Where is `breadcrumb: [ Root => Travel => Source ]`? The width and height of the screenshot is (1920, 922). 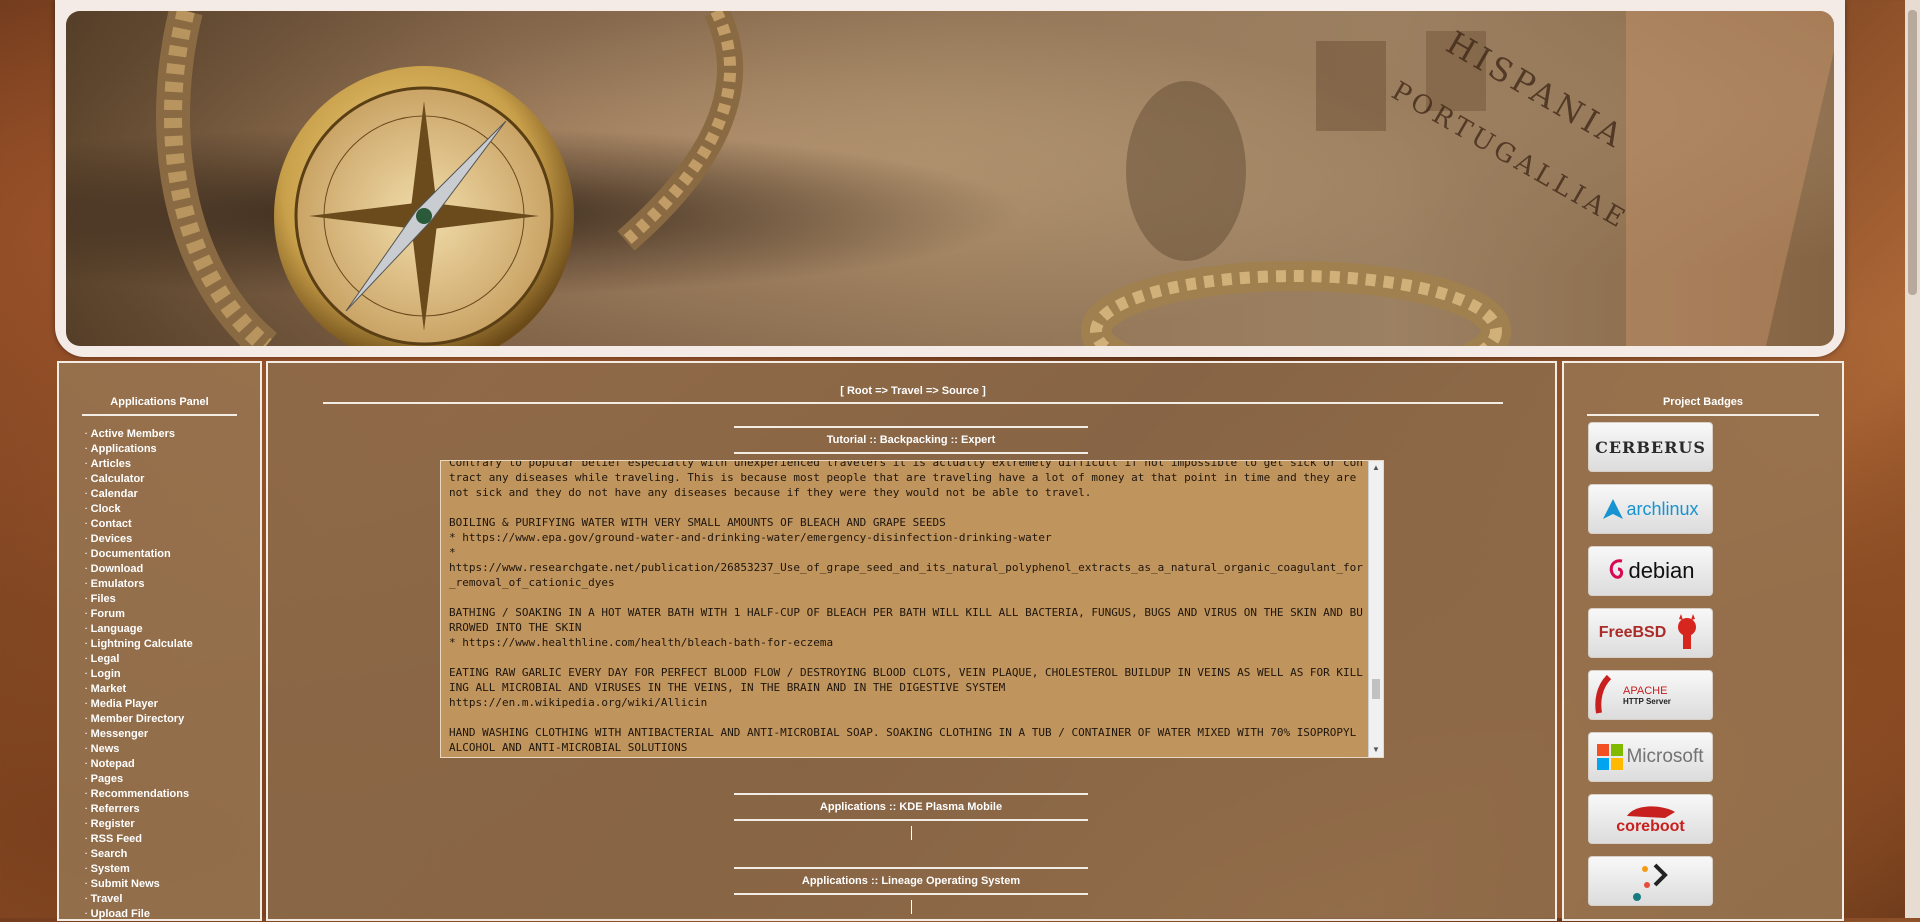
breadcrumb: [ Root => Travel => Source ] is located at coordinates (913, 394).